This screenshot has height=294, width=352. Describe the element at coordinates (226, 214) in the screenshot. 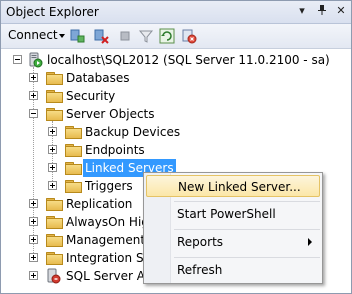

I see `menu-item-label: Start PowerShell` at that location.